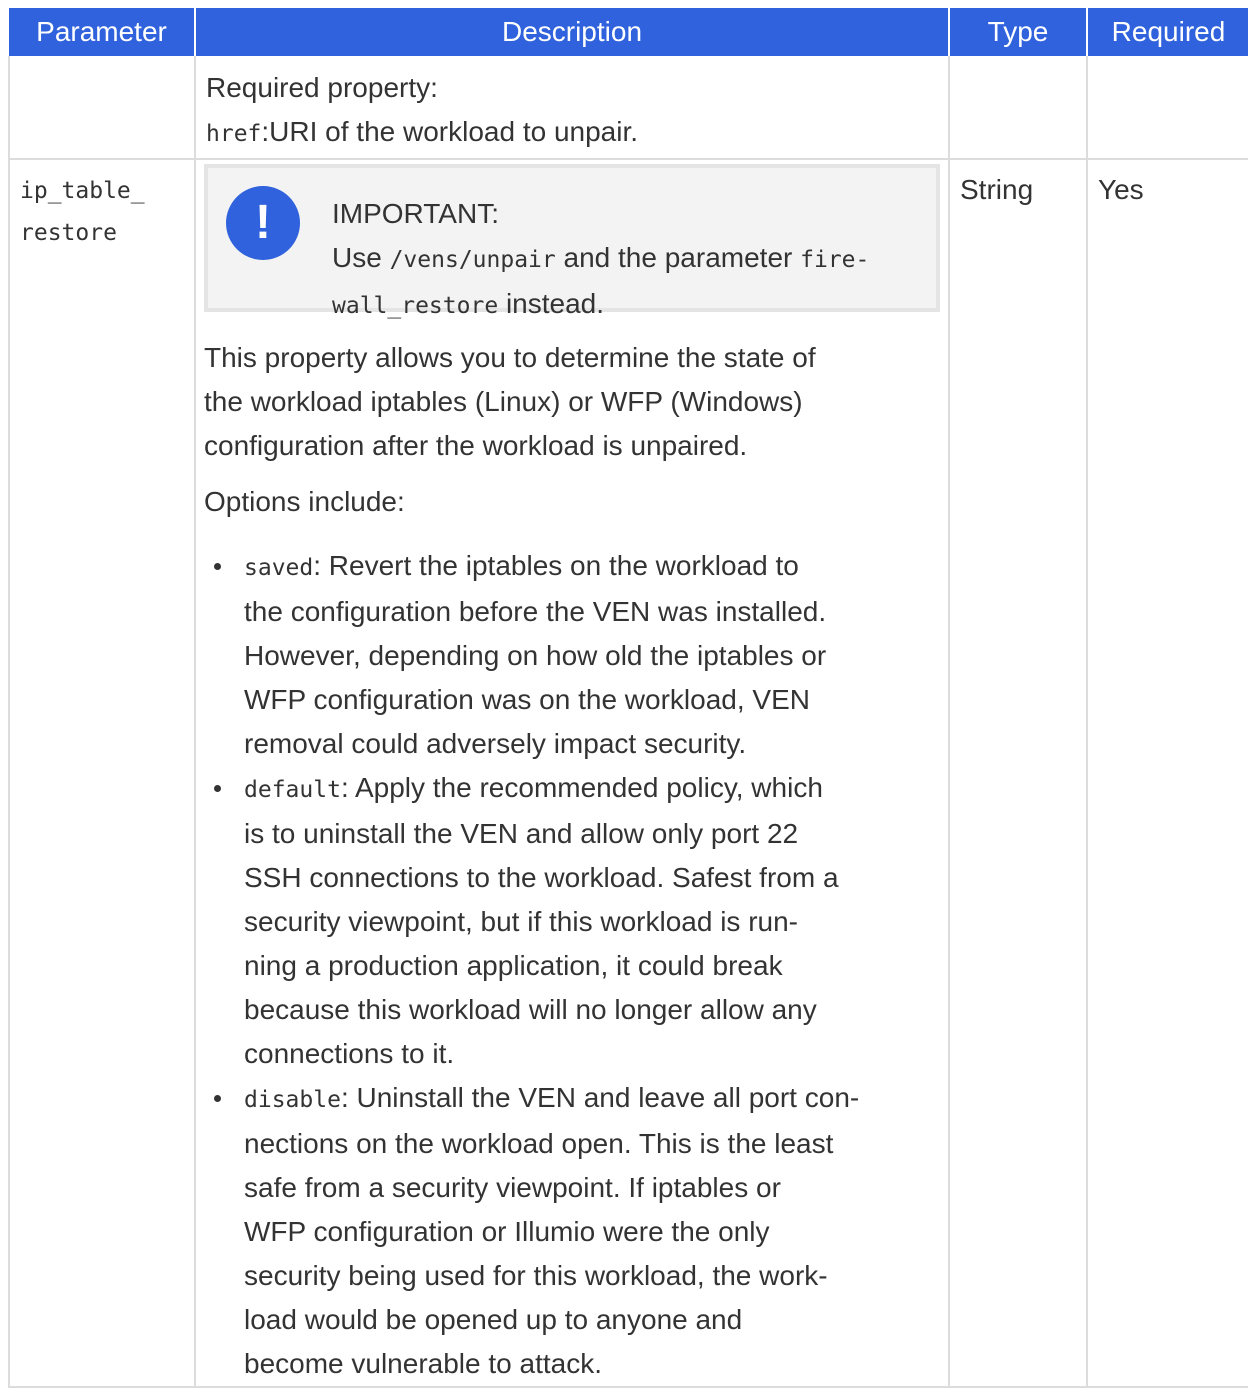 This screenshot has width=1248, height=1388. Describe the element at coordinates (68, 233) in the screenshot. I see `parameter-name-line2: restore` at that location.